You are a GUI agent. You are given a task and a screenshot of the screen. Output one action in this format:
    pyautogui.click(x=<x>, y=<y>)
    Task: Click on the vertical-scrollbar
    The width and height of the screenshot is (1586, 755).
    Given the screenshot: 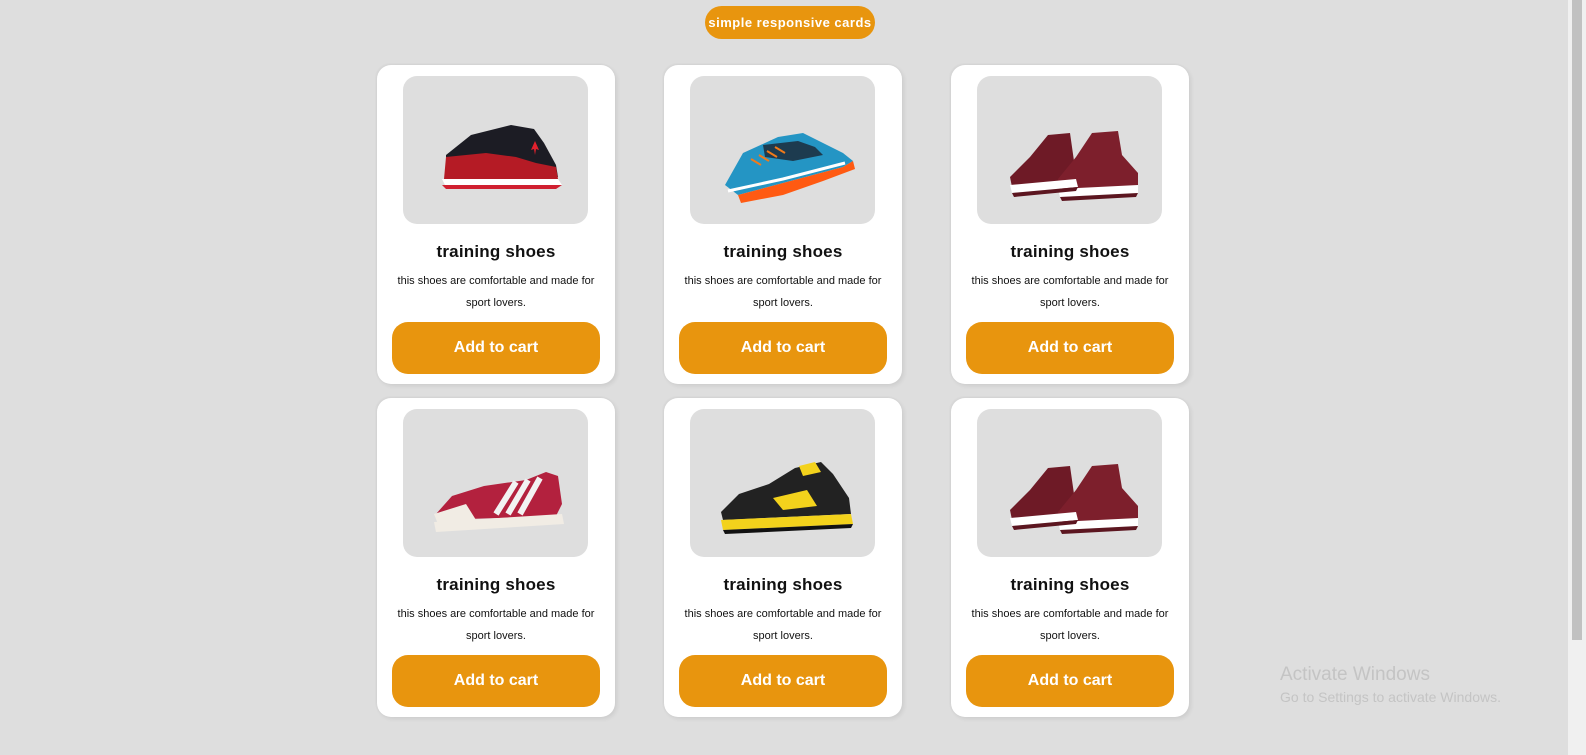 What is the action you would take?
    pyautogui.click(x=1577, y=377)
    